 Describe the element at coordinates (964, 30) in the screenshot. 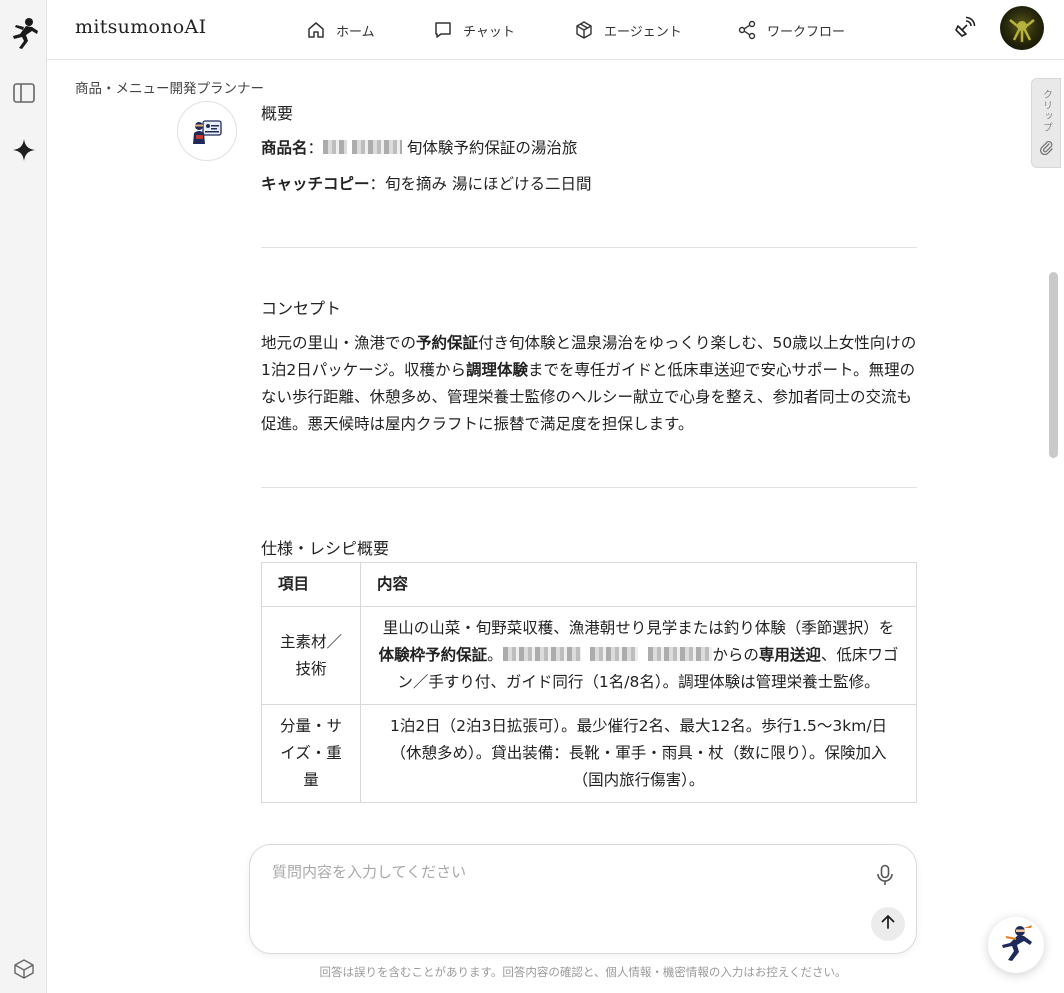

I see `satellite-icon` at that location.